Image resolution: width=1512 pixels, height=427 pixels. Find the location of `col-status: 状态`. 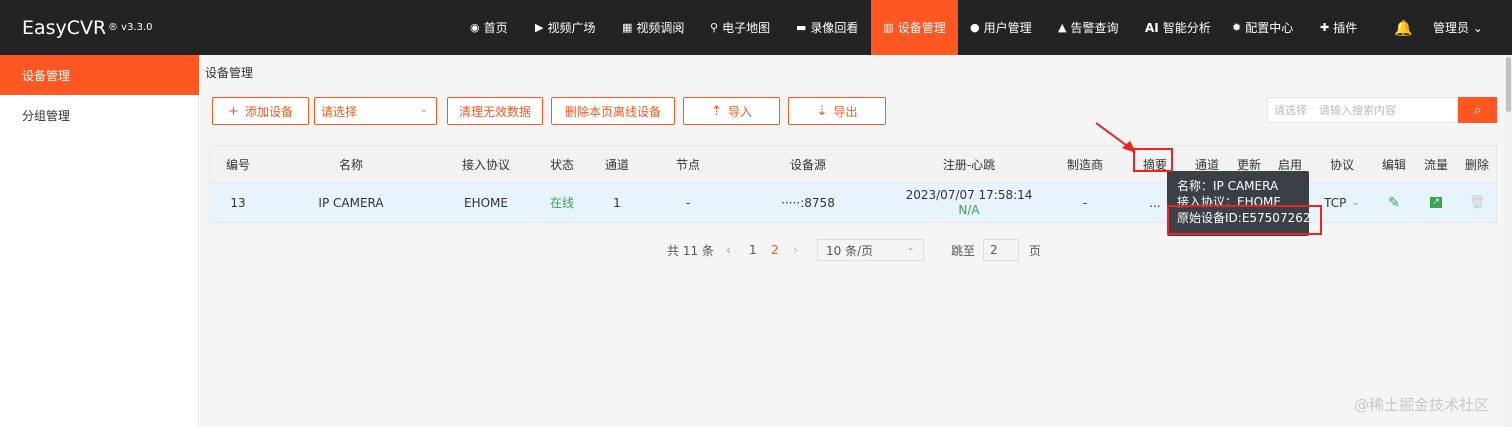

col-status: 状态 is located at coordinates (561, 164).